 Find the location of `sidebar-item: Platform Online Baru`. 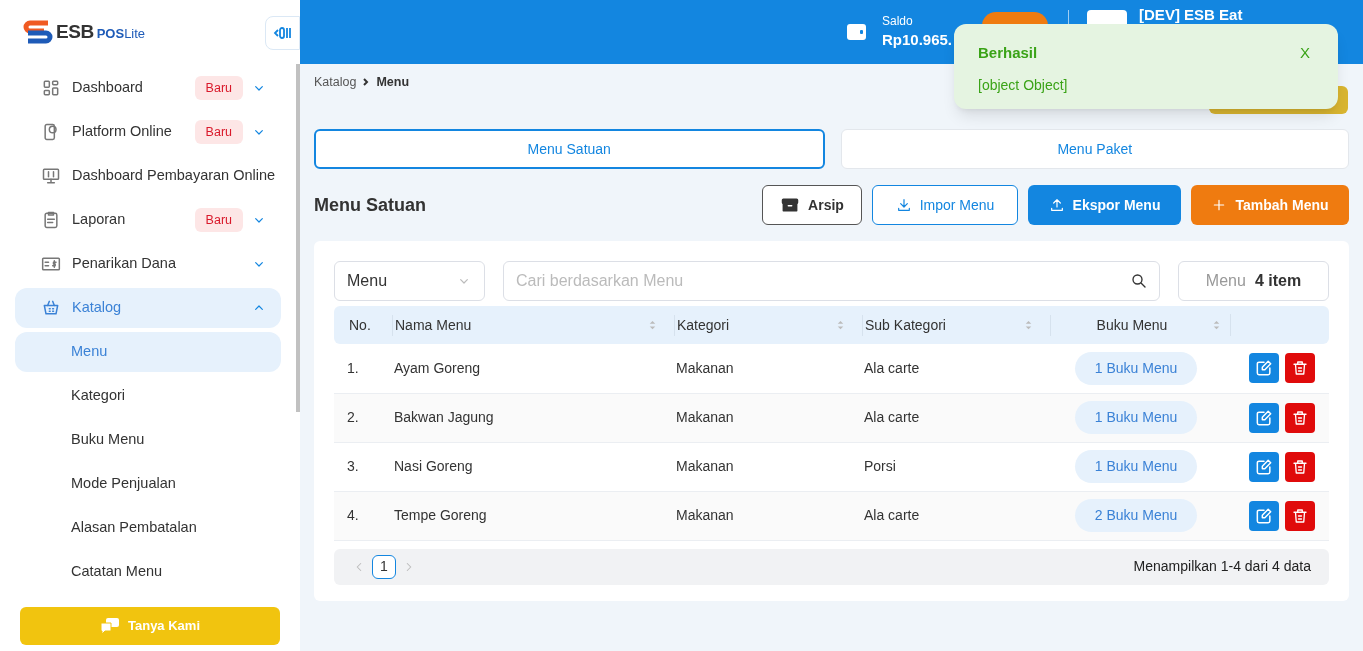

sidebar-item: Platform Online Baru is located at coordinates (148, 132).